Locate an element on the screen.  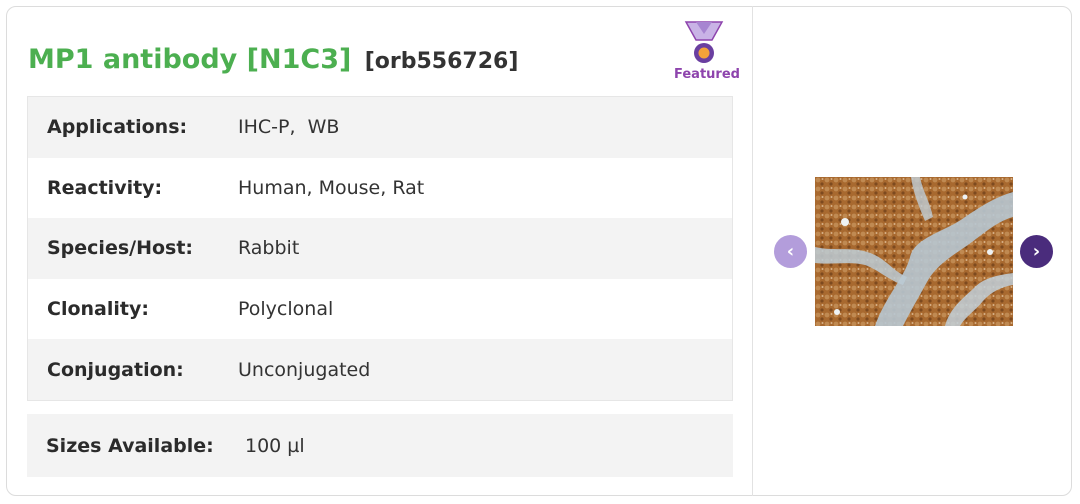
spec-row-clonality: Clonality: Polyclonal is located at coordinates (380, 309).